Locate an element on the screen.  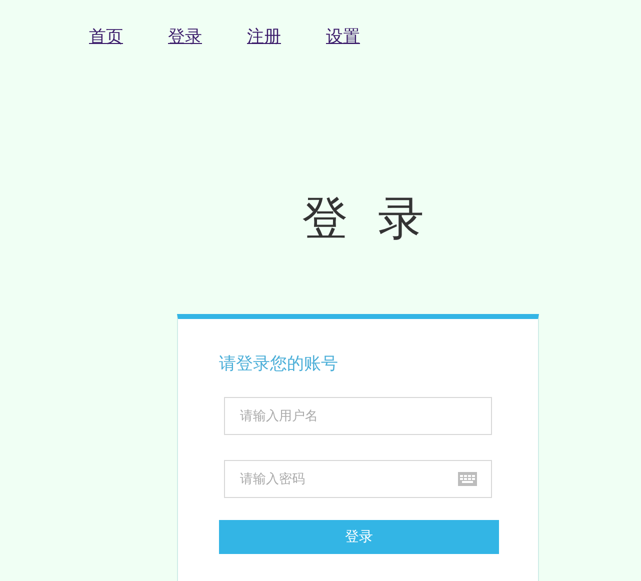
nav-link: 首页 is located at coordinates (106, 37).